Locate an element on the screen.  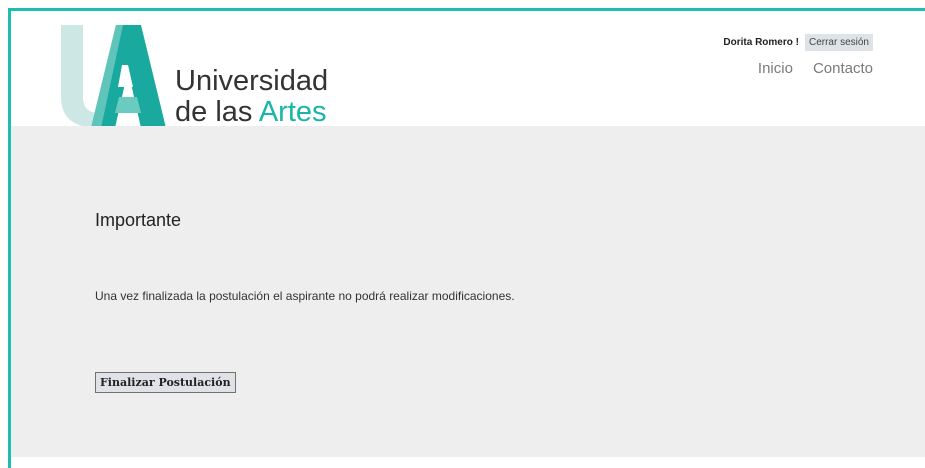
logo-text-accent: Artes is located at coordinates (292, 112).